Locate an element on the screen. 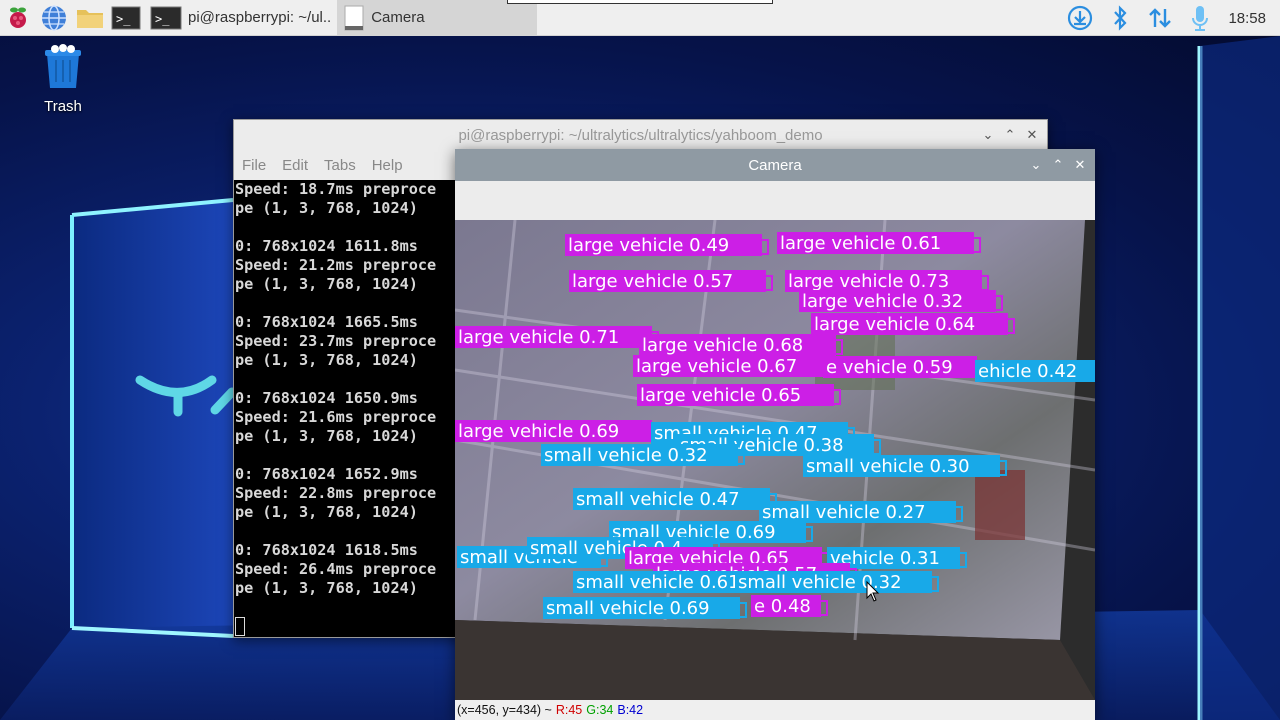 The image size is (1280, 720). pixel-blue: B:42 is located at coordinates (630, 710).